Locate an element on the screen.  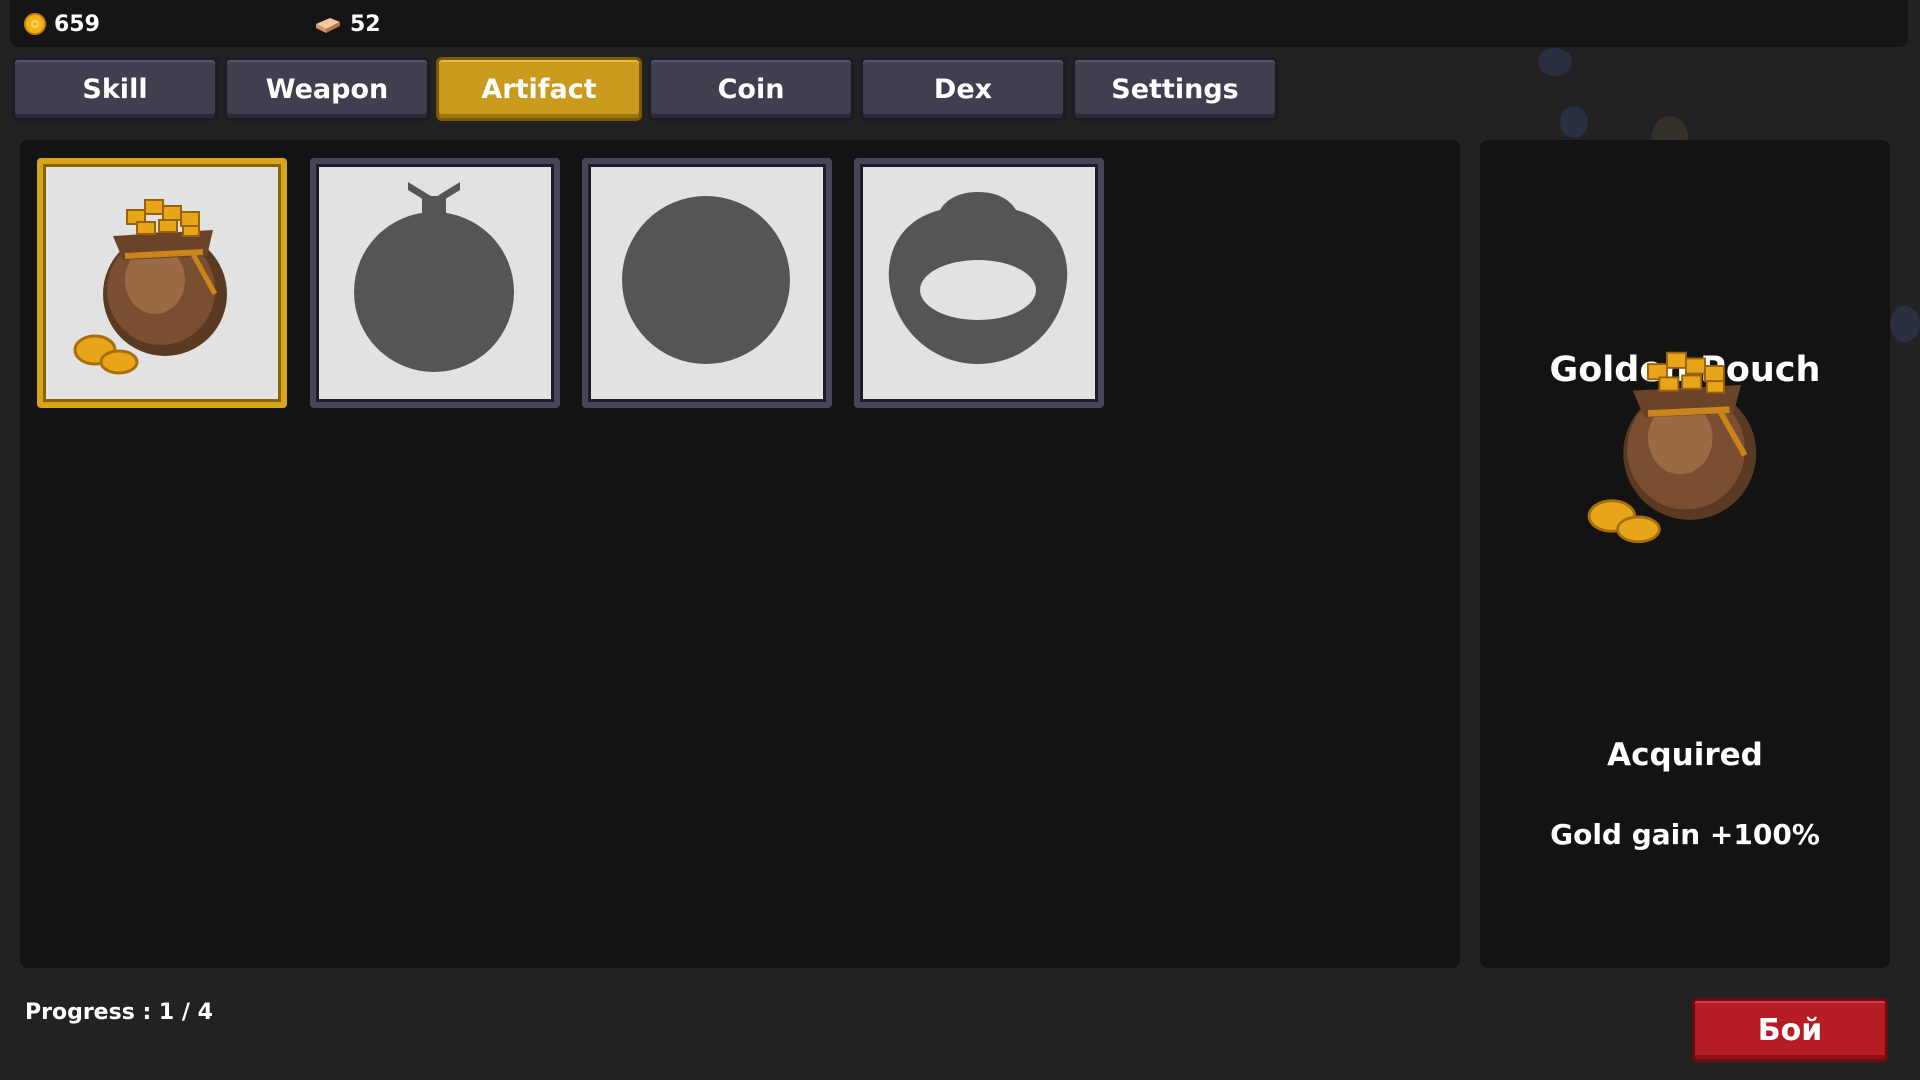
tab-dex: Dex is located at coordinates (963, 89).